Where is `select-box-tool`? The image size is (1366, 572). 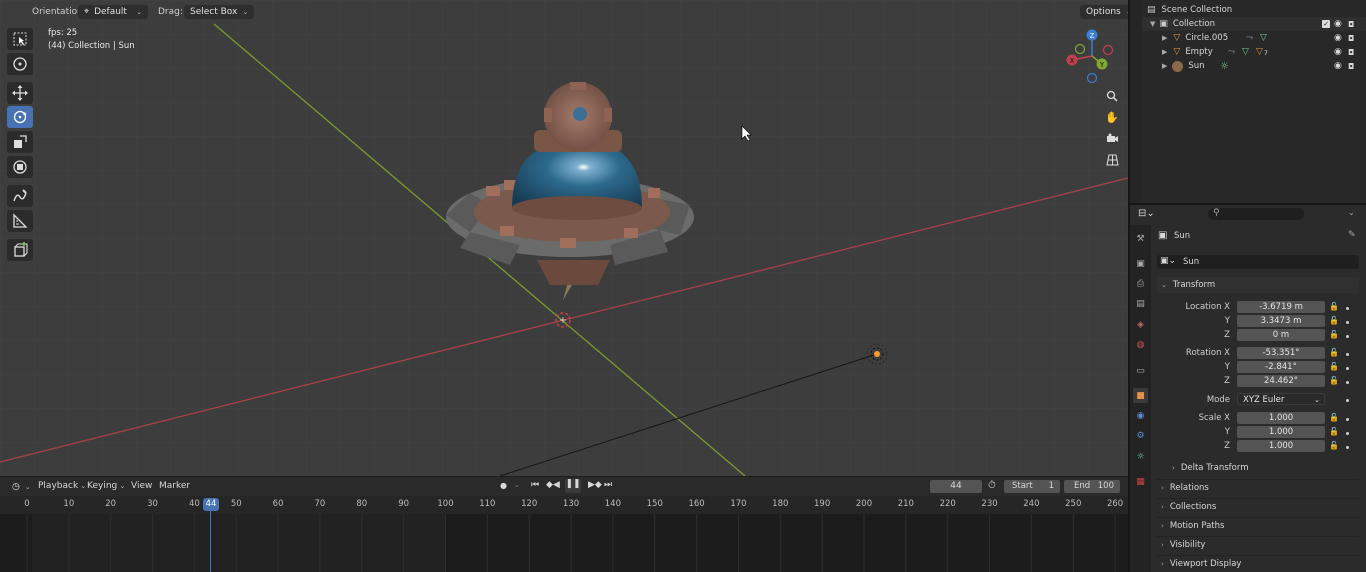 select-box-tool is located at coordinates (20, 39).